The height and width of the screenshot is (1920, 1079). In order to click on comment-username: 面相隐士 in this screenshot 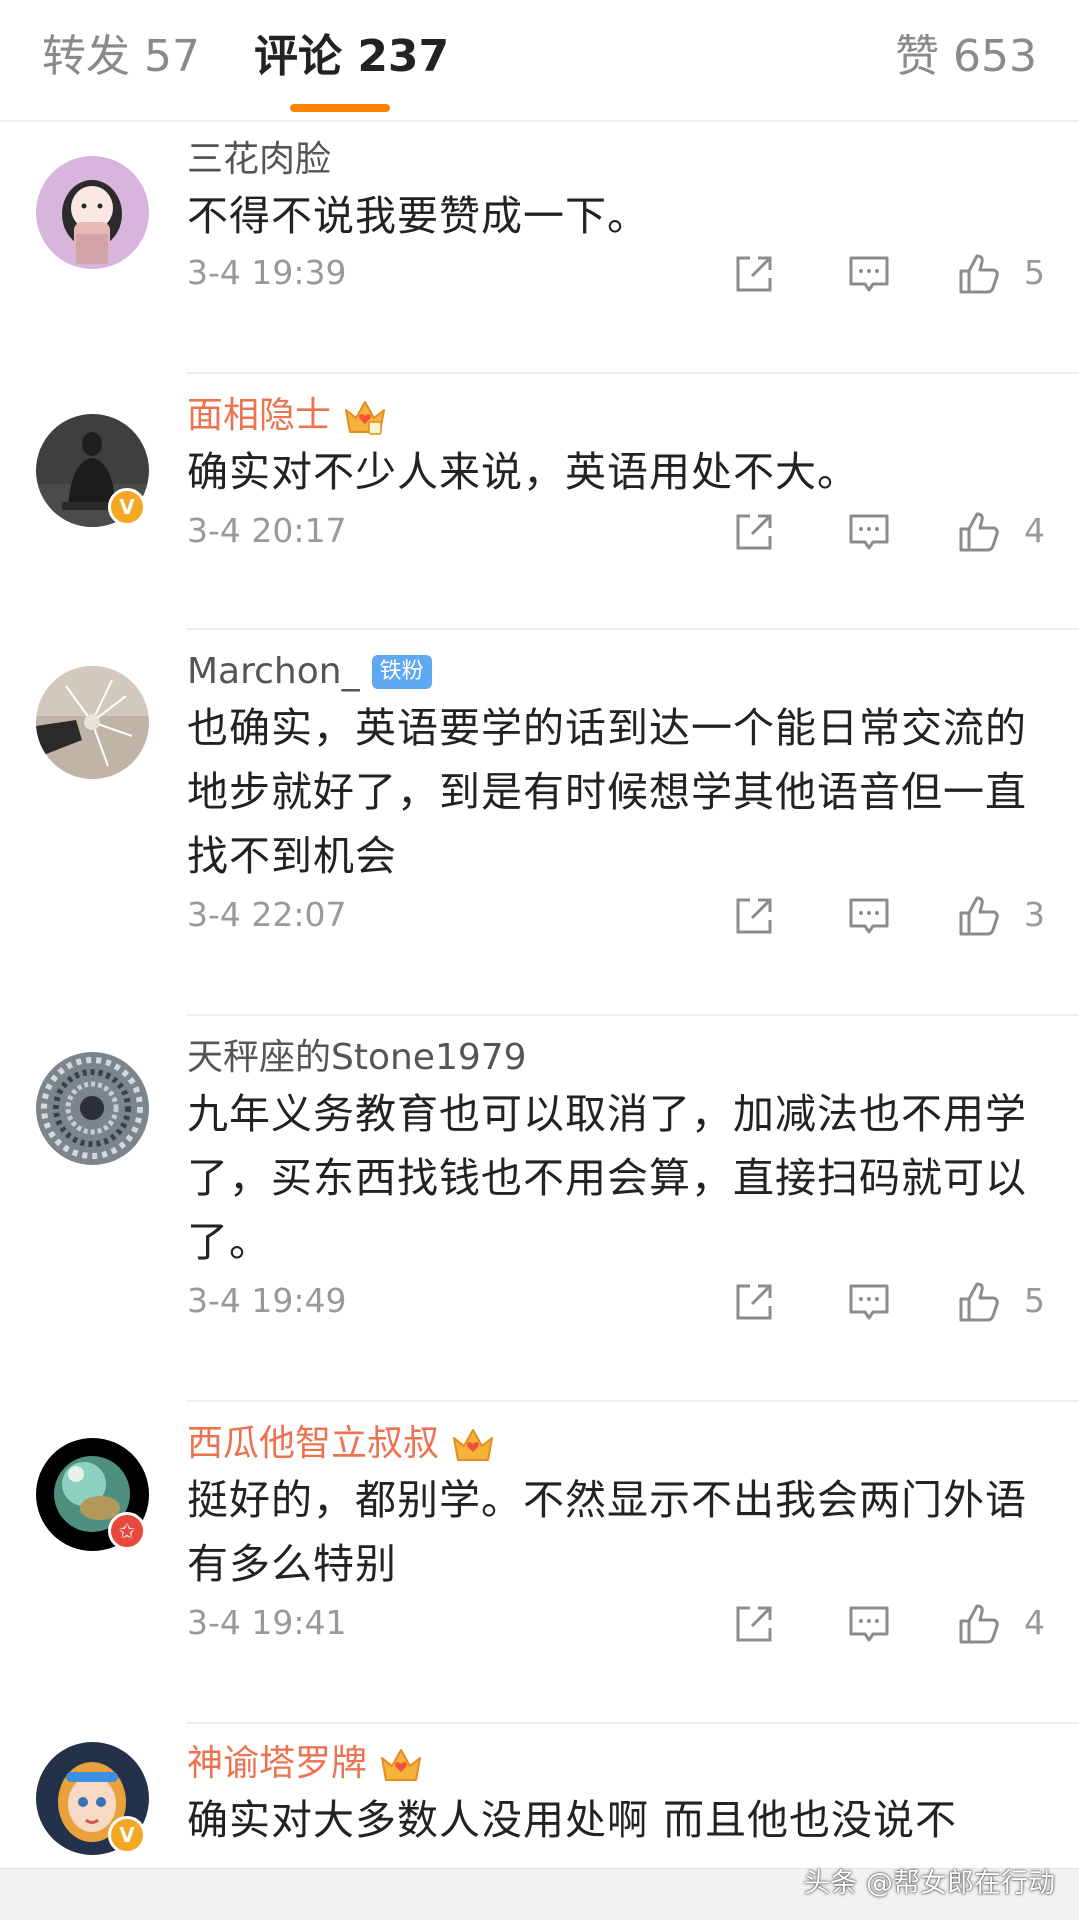, I will do `click(287, 416)`.